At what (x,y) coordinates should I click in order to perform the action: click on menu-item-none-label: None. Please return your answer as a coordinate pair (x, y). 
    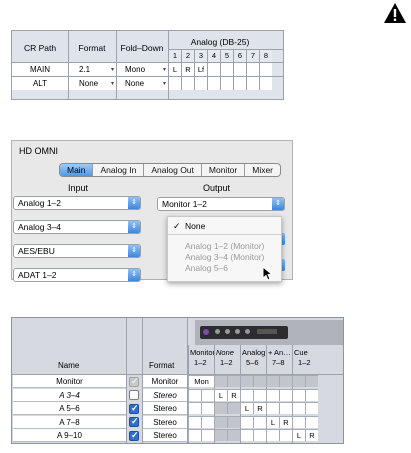
    Looking at the image, I should click on (195, 226).